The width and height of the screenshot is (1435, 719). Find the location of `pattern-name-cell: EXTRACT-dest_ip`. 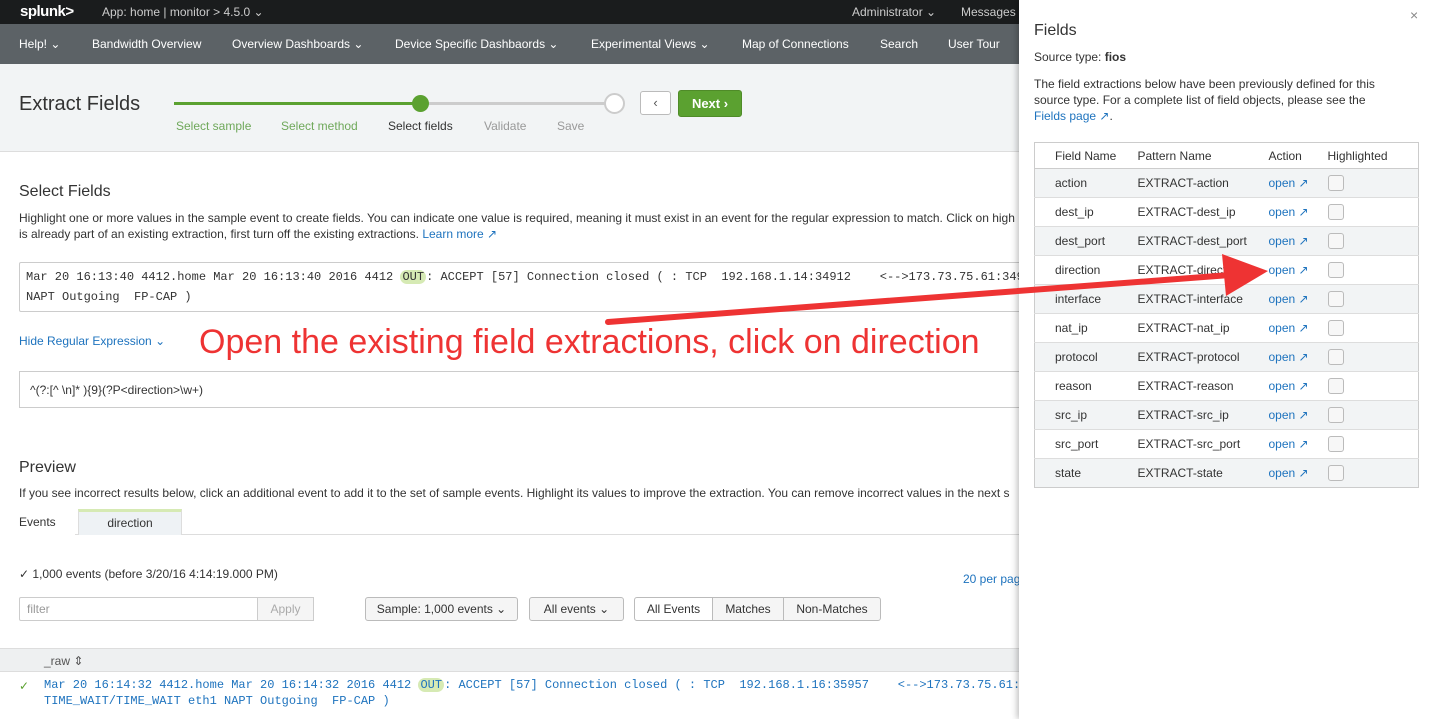

pattern-name-cell: EXTRACT-dest_ip is located at coordinates (1203, 212).